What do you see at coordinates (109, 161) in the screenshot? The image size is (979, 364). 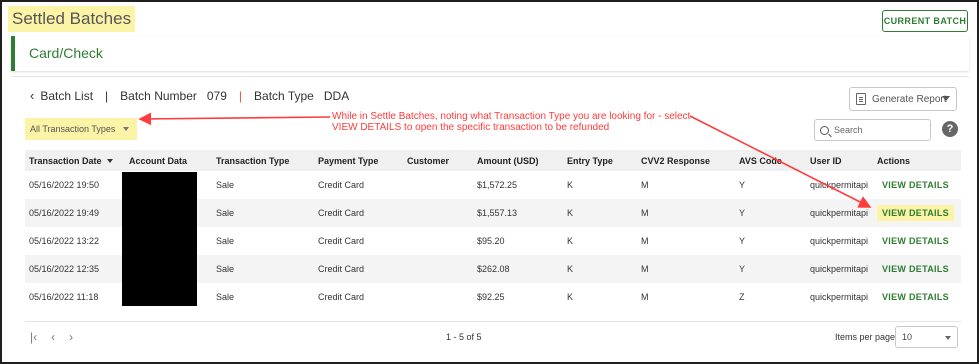 I see `sort-down-icon` at bounding box center [109, 161].